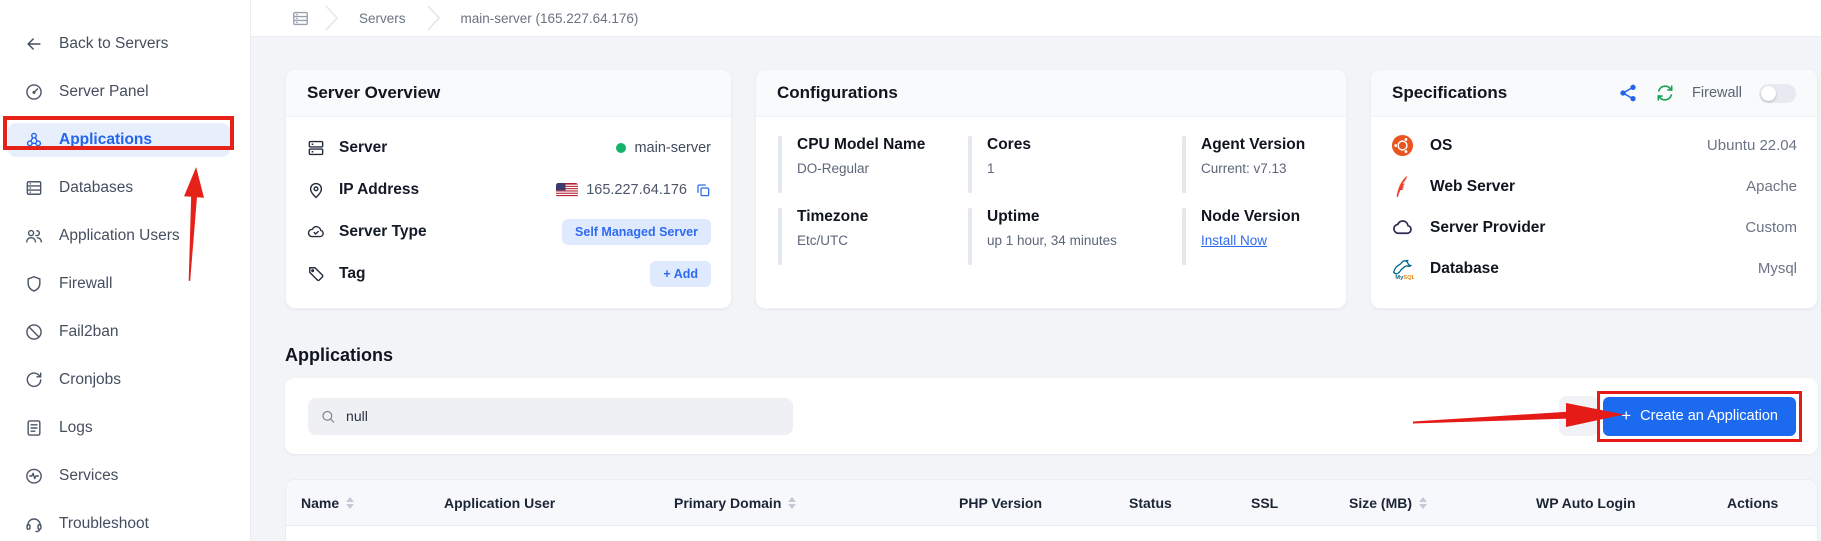 The height and width of the screenshot is (541, 1821). What do you see at coordinates (119, 236) in the screenshot?
I see `sidebar-item-application-users: Application Users` at bounding box center [119, 236].